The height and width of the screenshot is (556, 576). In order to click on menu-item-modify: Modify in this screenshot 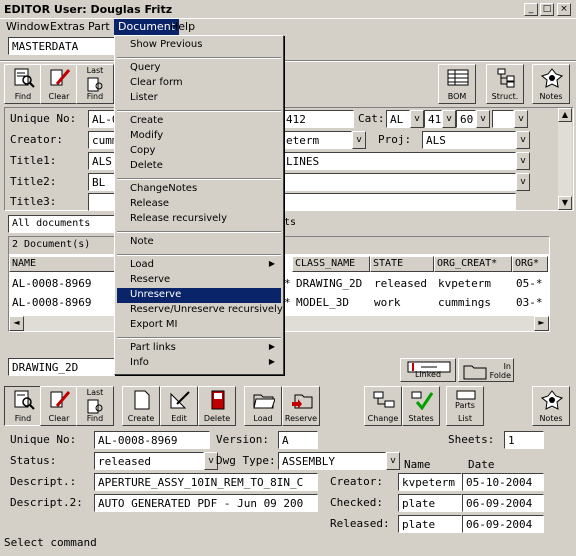, I will do `click(199, 136)`.